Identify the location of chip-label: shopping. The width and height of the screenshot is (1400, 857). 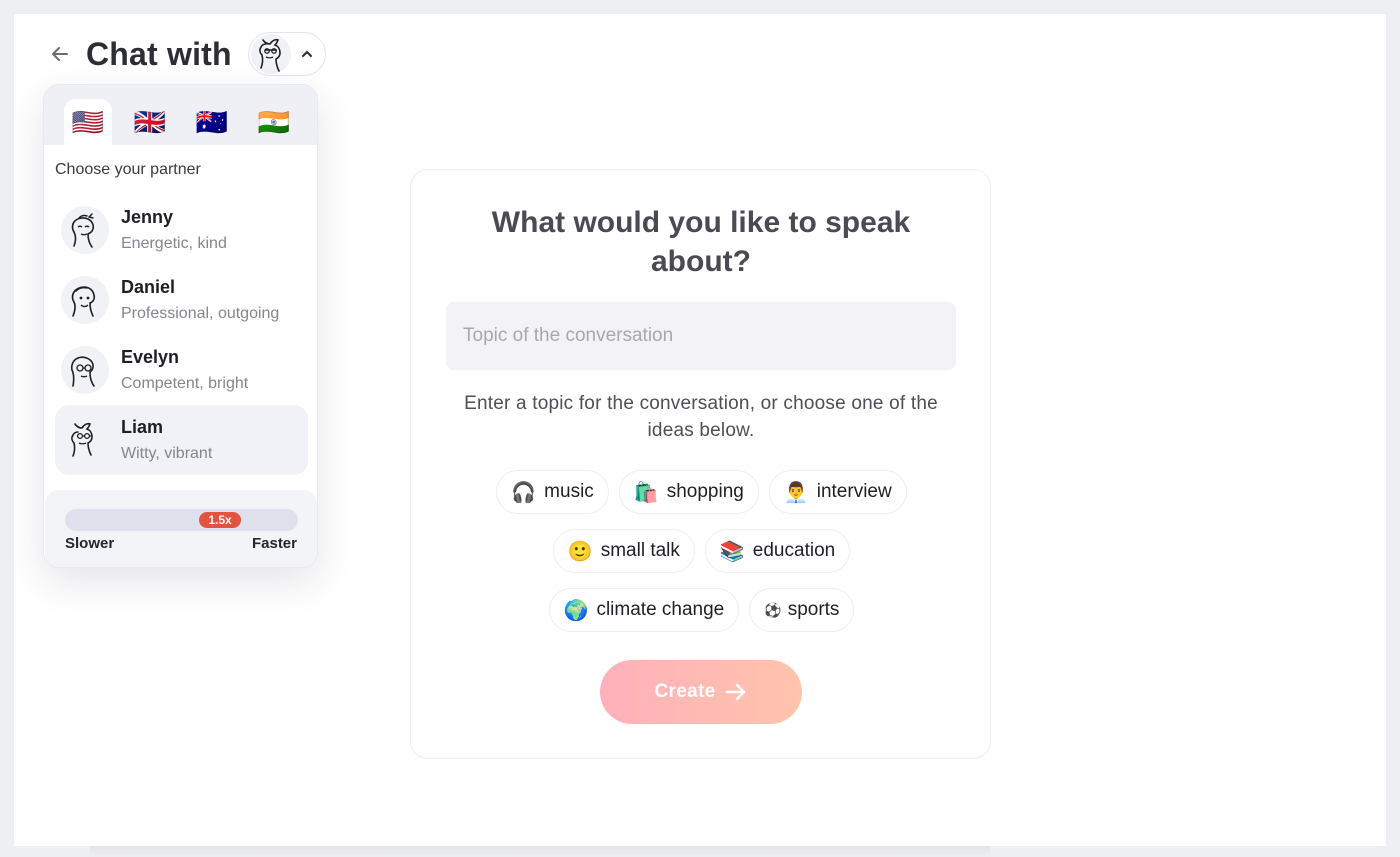
(705, 491).